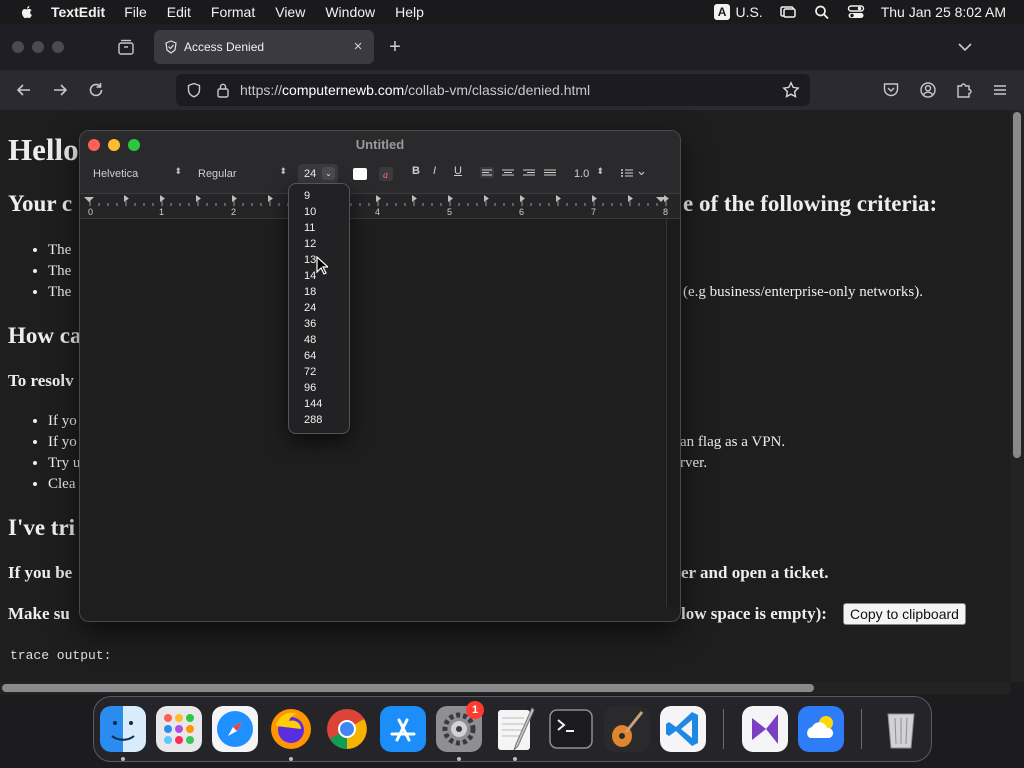 The image size is (1024, 768). I want to click on underline-button: U, so click(458, 171).